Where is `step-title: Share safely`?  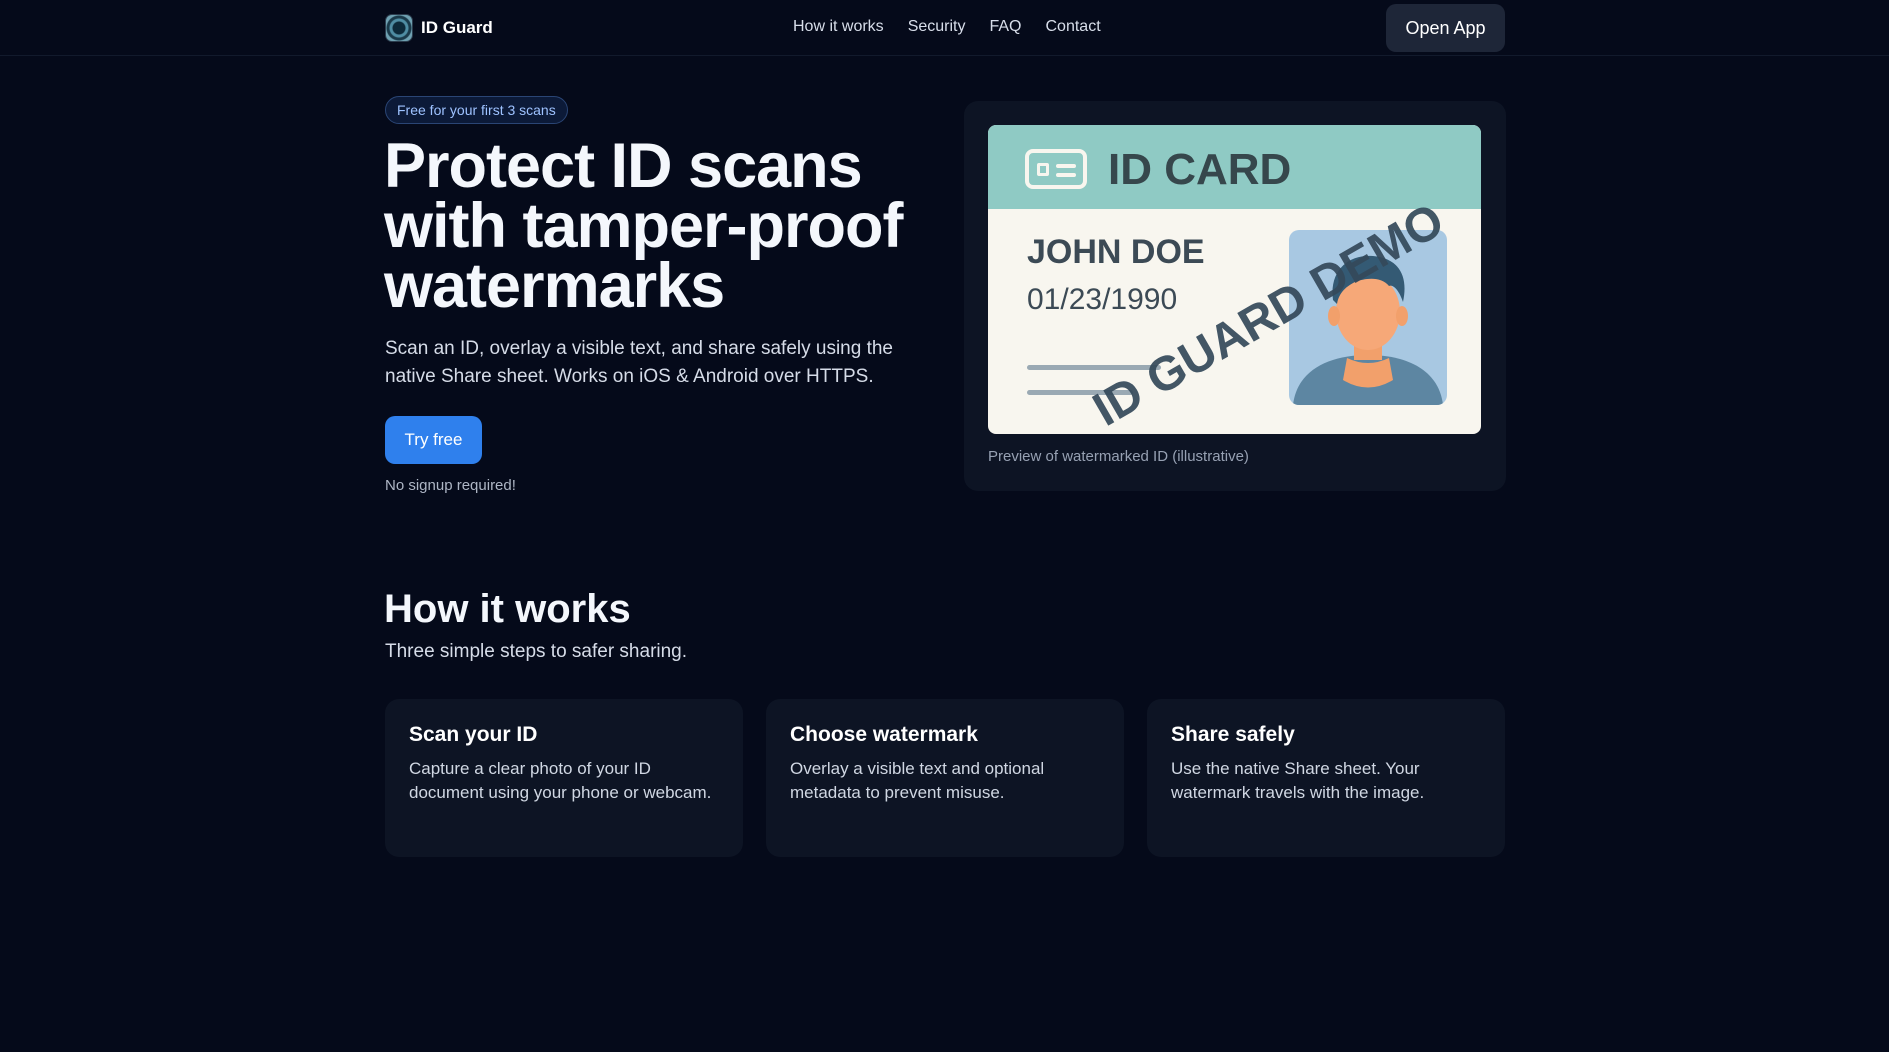 step-title: Share safely is located at coordinates (1233, 734).